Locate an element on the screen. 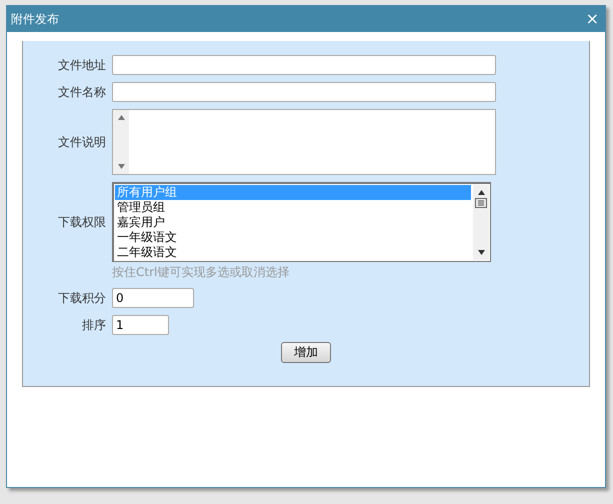  list-box: 所有用户组 管理员组 嘉宾用户 一年级语文 二年级语文 is located at coordinates (301, 222).